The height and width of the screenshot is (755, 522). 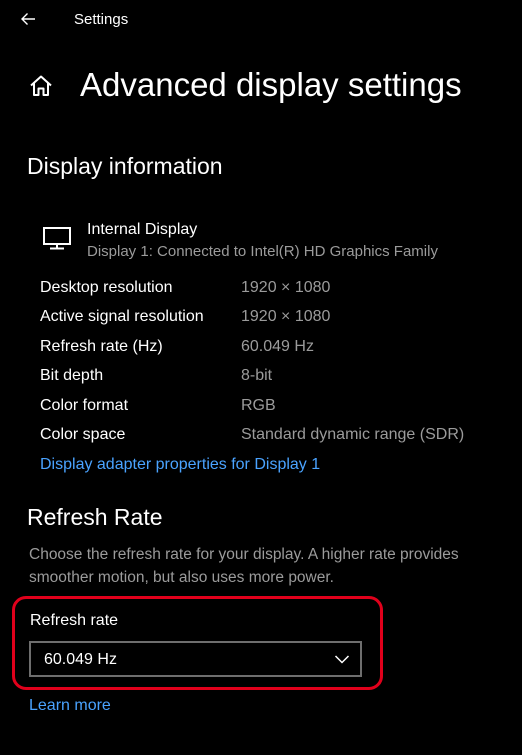 What do you see at coordinates (257, 375) in the screenshot?
I see `info-value: 8-bit` at bounding box center [257, 375].